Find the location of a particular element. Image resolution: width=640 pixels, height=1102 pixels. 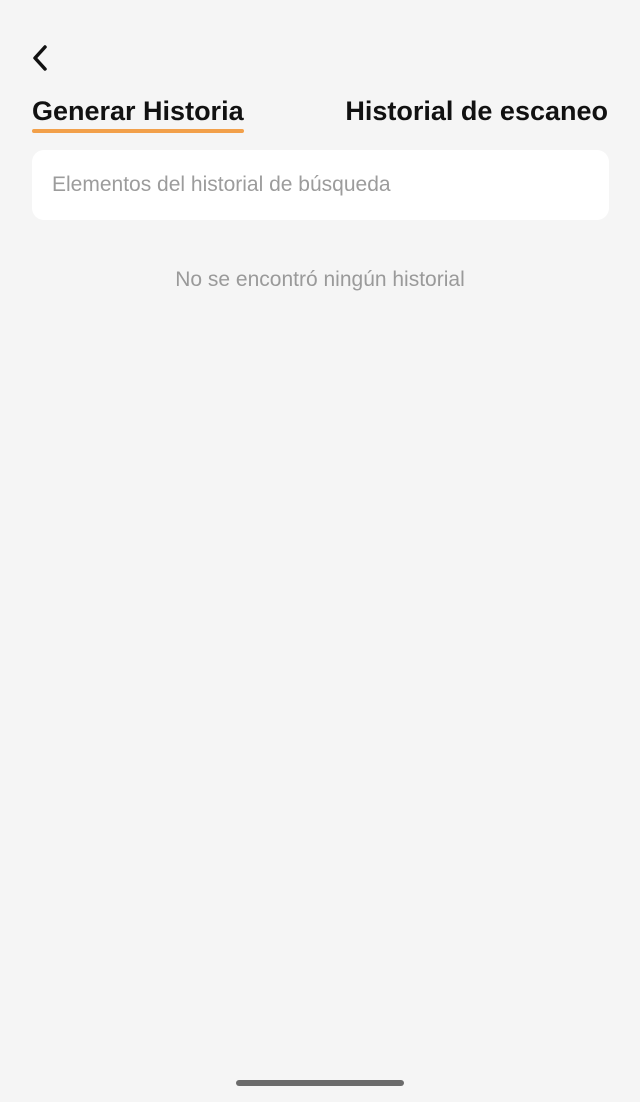

back-button is located at coordinates (40, 60).